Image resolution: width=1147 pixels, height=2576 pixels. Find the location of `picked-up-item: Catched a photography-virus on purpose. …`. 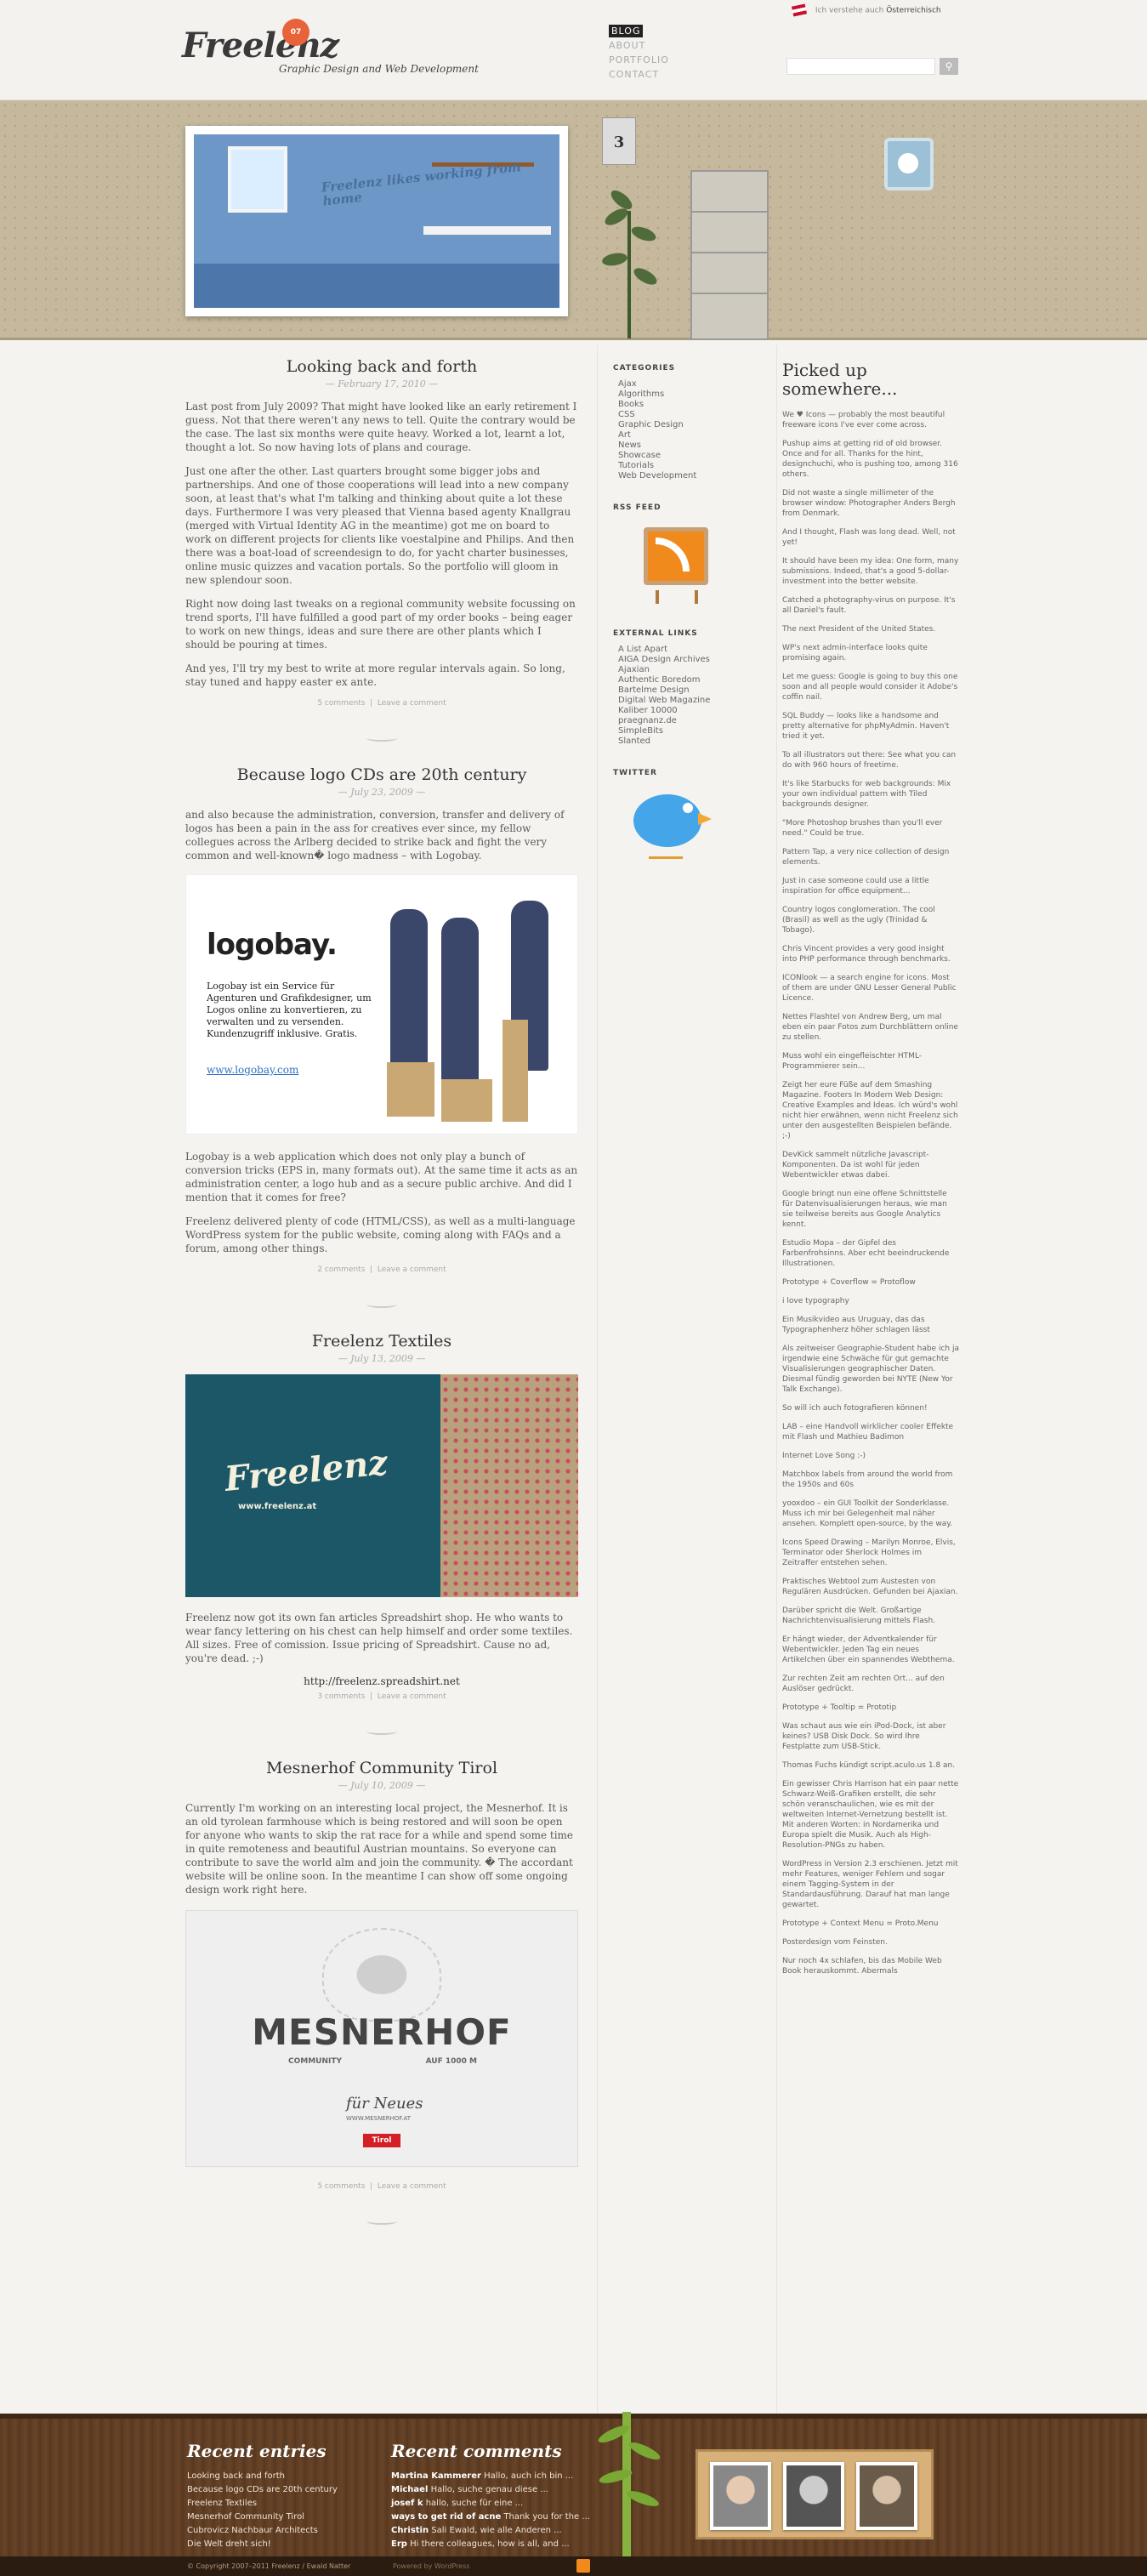

picked-up-item: Catched a photography-virus on purpose. … is located at coordinates (870, 605).